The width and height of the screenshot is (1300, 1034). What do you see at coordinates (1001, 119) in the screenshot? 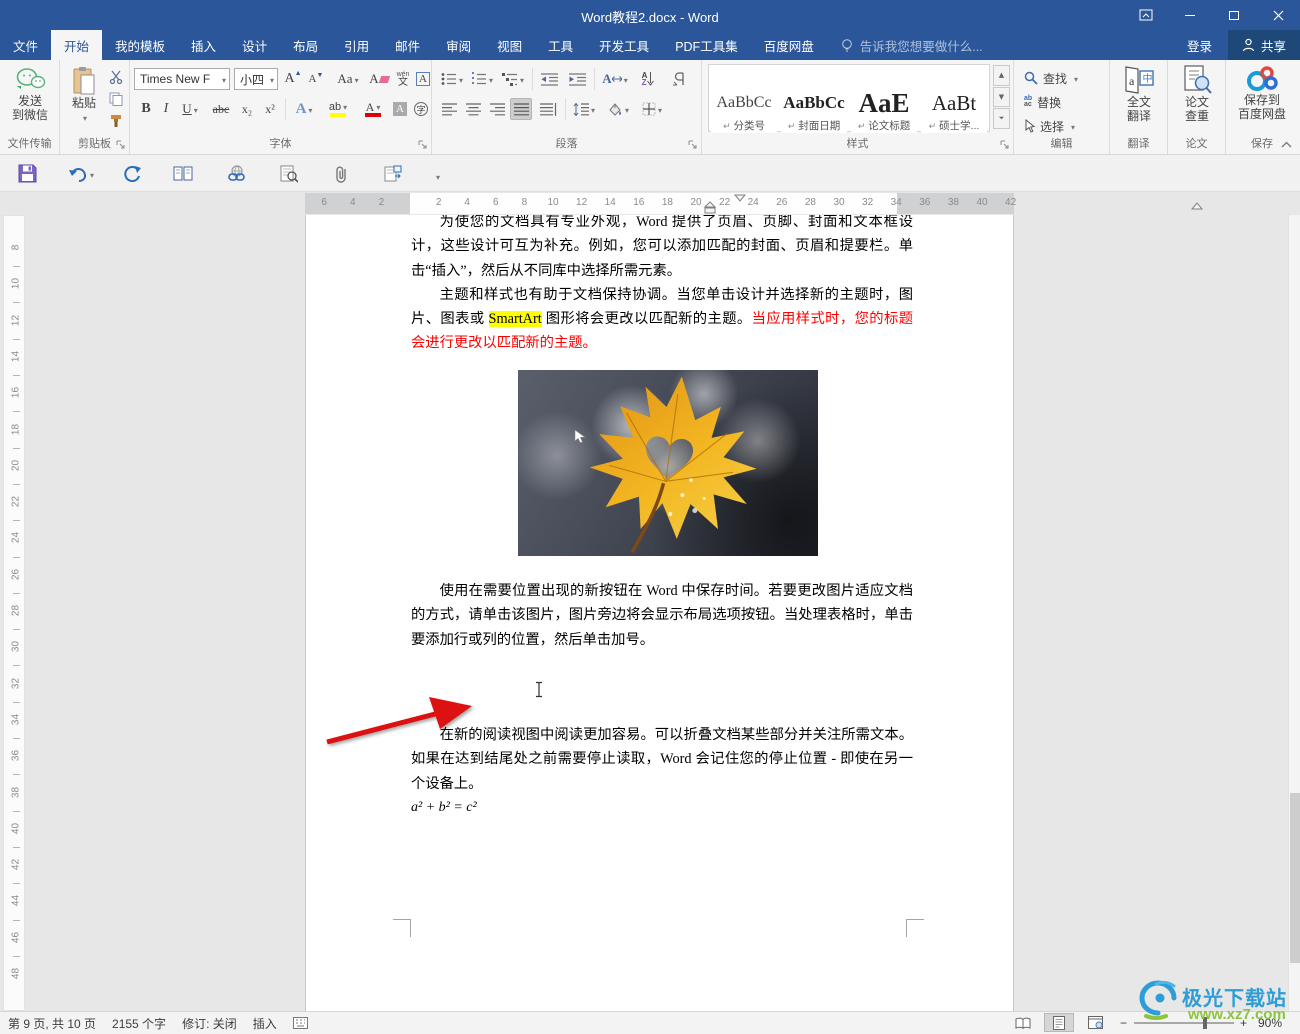
I see `styles-more-icon: ⏷` at bounding box center [1001, 119].